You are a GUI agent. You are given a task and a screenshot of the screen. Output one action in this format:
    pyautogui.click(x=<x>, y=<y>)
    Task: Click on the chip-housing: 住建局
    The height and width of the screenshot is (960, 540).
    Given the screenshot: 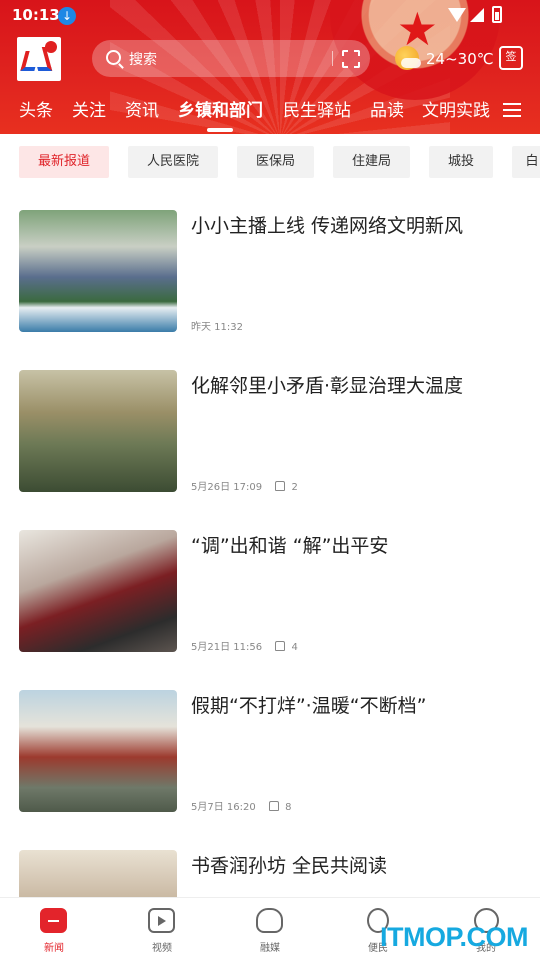 What is the action you would take?
    pyautogui.click(x=371, y=162)
    